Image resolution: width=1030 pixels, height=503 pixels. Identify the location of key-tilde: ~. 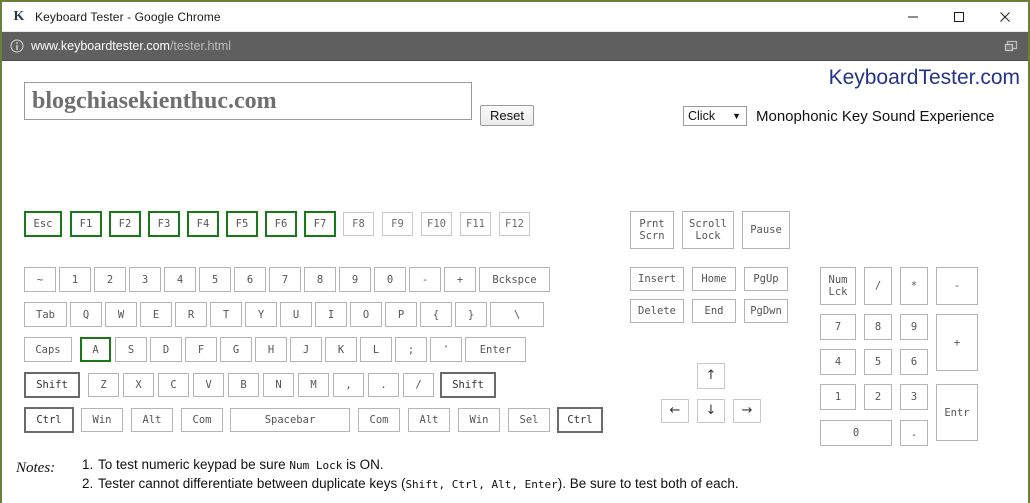
(40, 279).